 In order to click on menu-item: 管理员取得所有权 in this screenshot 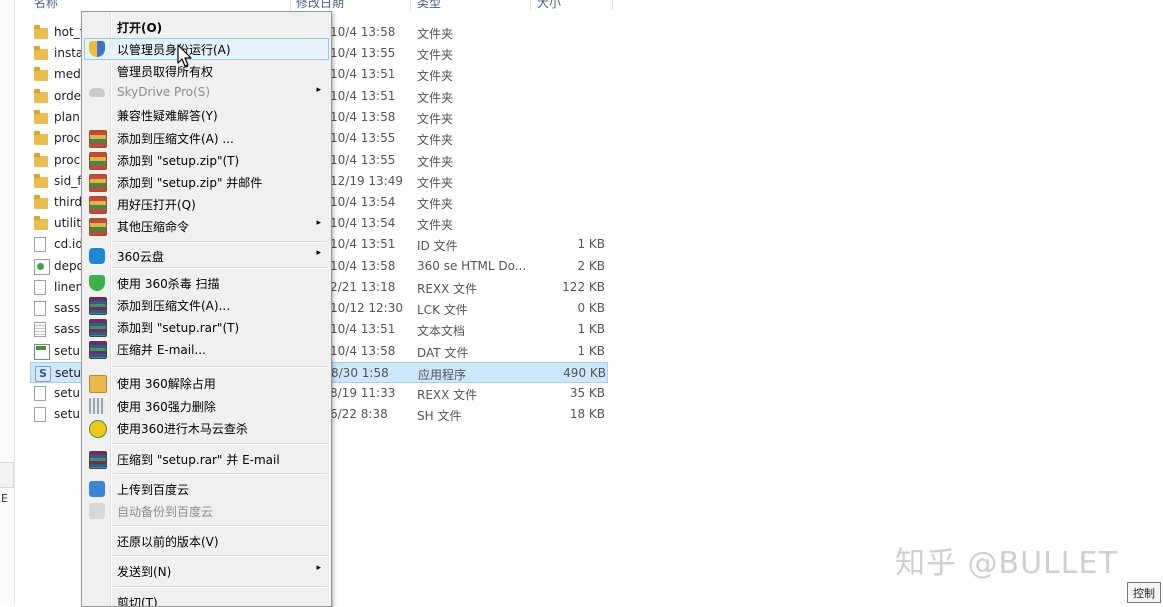, I will do `click(206, 71)`.